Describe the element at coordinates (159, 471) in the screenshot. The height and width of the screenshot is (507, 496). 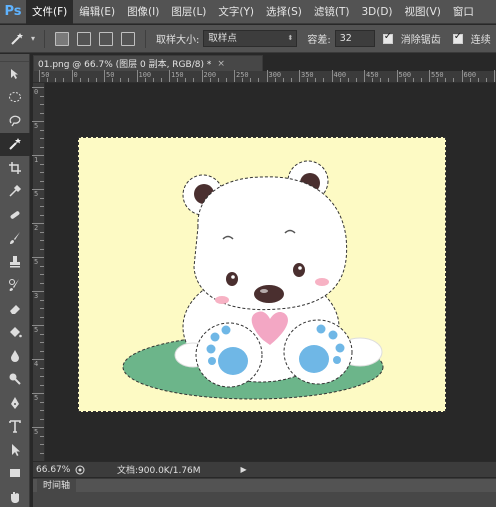
I see `document-info: 文档:900.0K/1.76M` at that location.